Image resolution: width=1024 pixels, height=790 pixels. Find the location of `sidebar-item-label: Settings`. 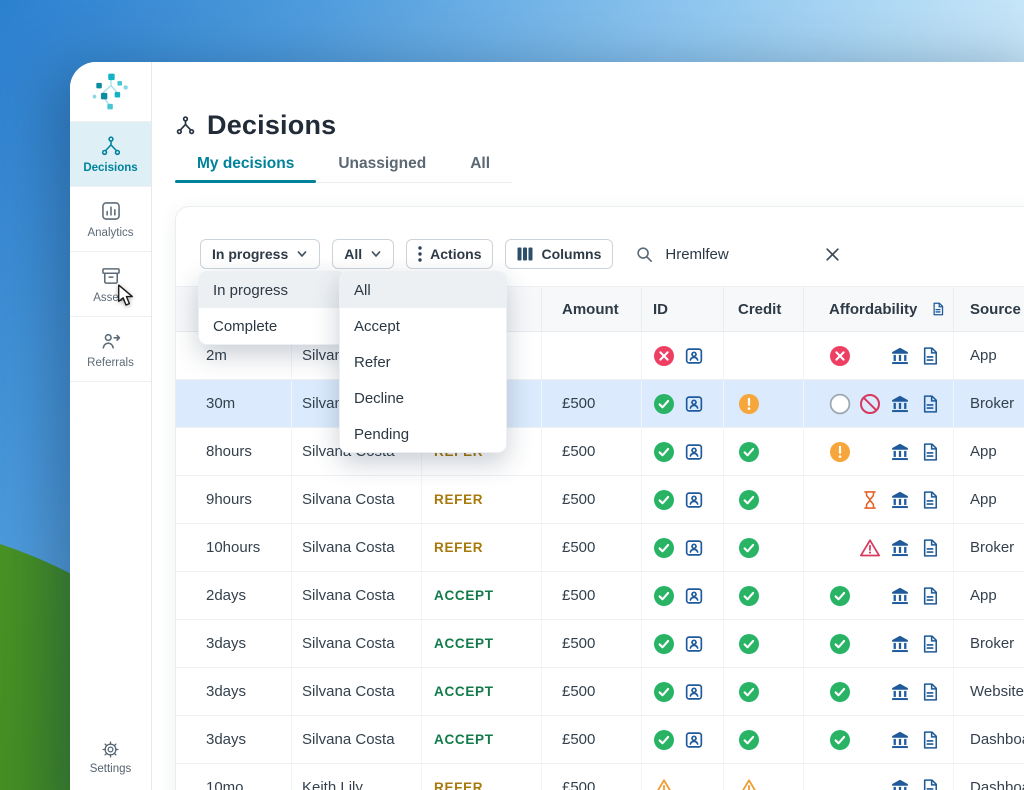

sidebar-item-label: Settings is located at coordinates (110, 769).